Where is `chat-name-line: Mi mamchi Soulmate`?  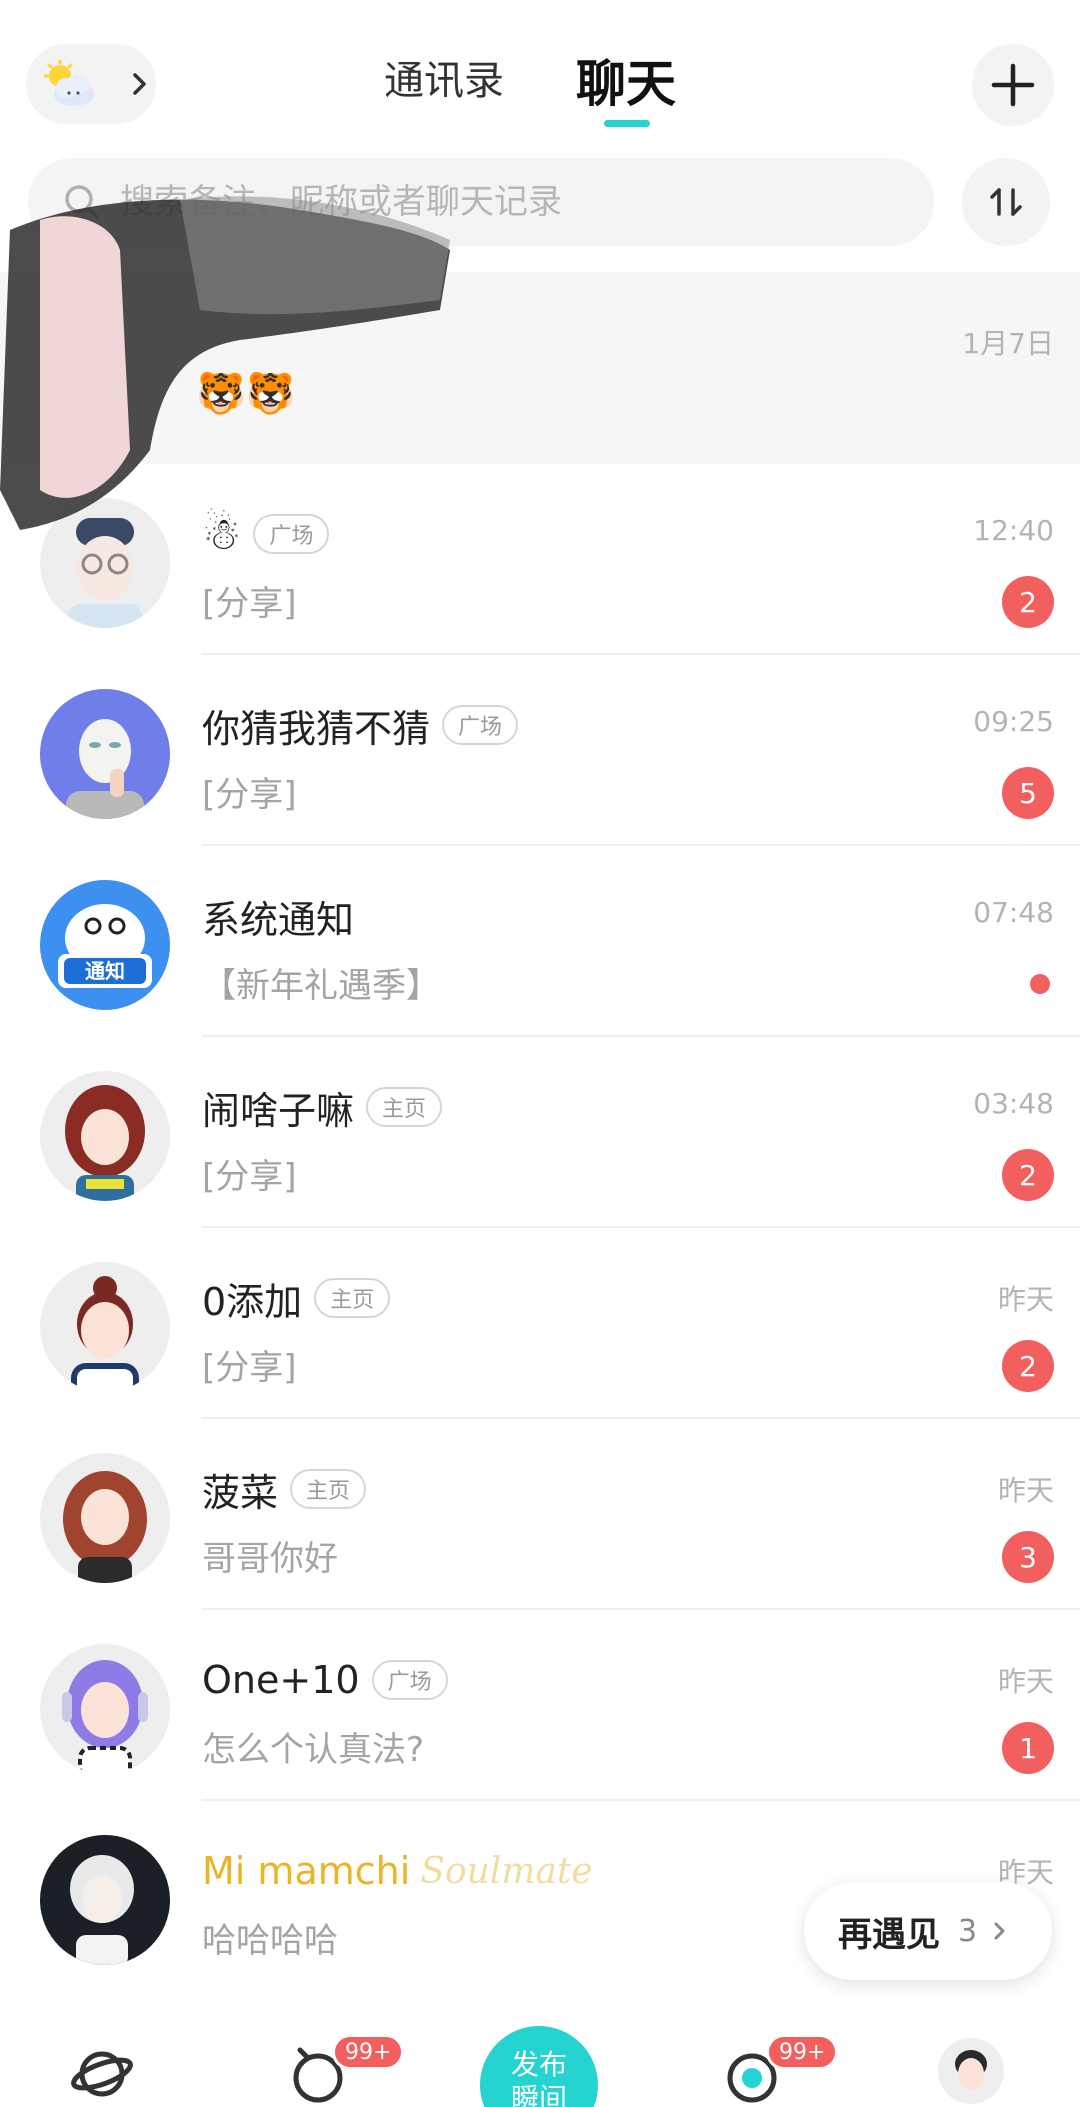
chat-name-line: Mi mamchi Soulmate is located at coordinates (397, 1871).